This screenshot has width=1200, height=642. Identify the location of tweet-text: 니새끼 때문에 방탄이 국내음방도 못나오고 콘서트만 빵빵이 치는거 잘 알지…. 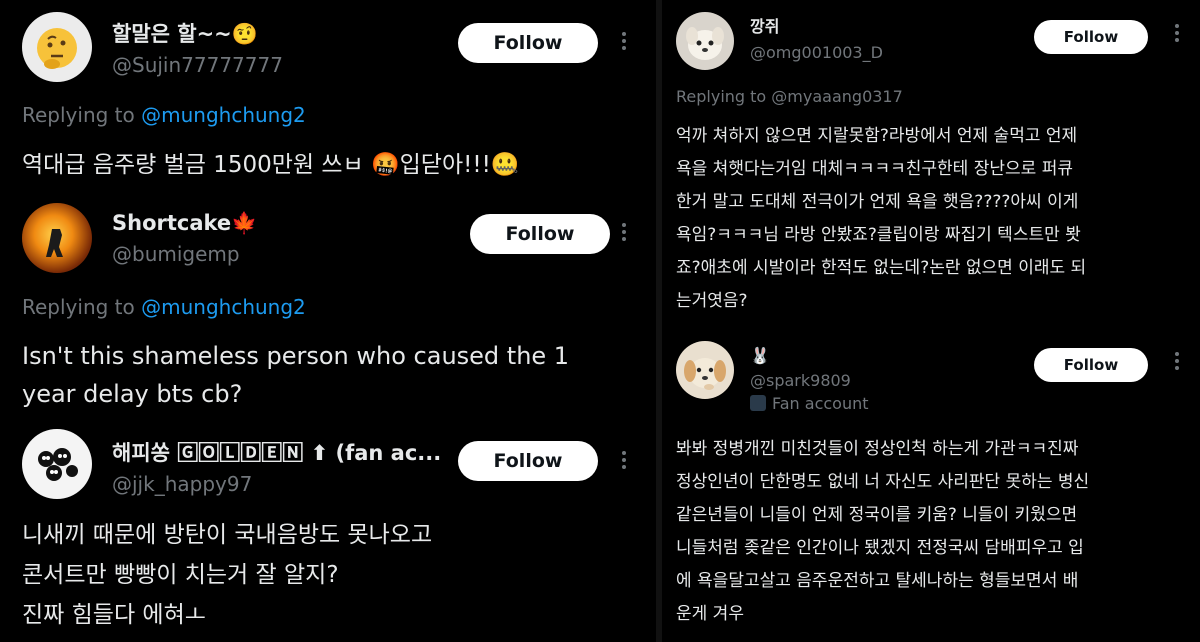
(334, 575).